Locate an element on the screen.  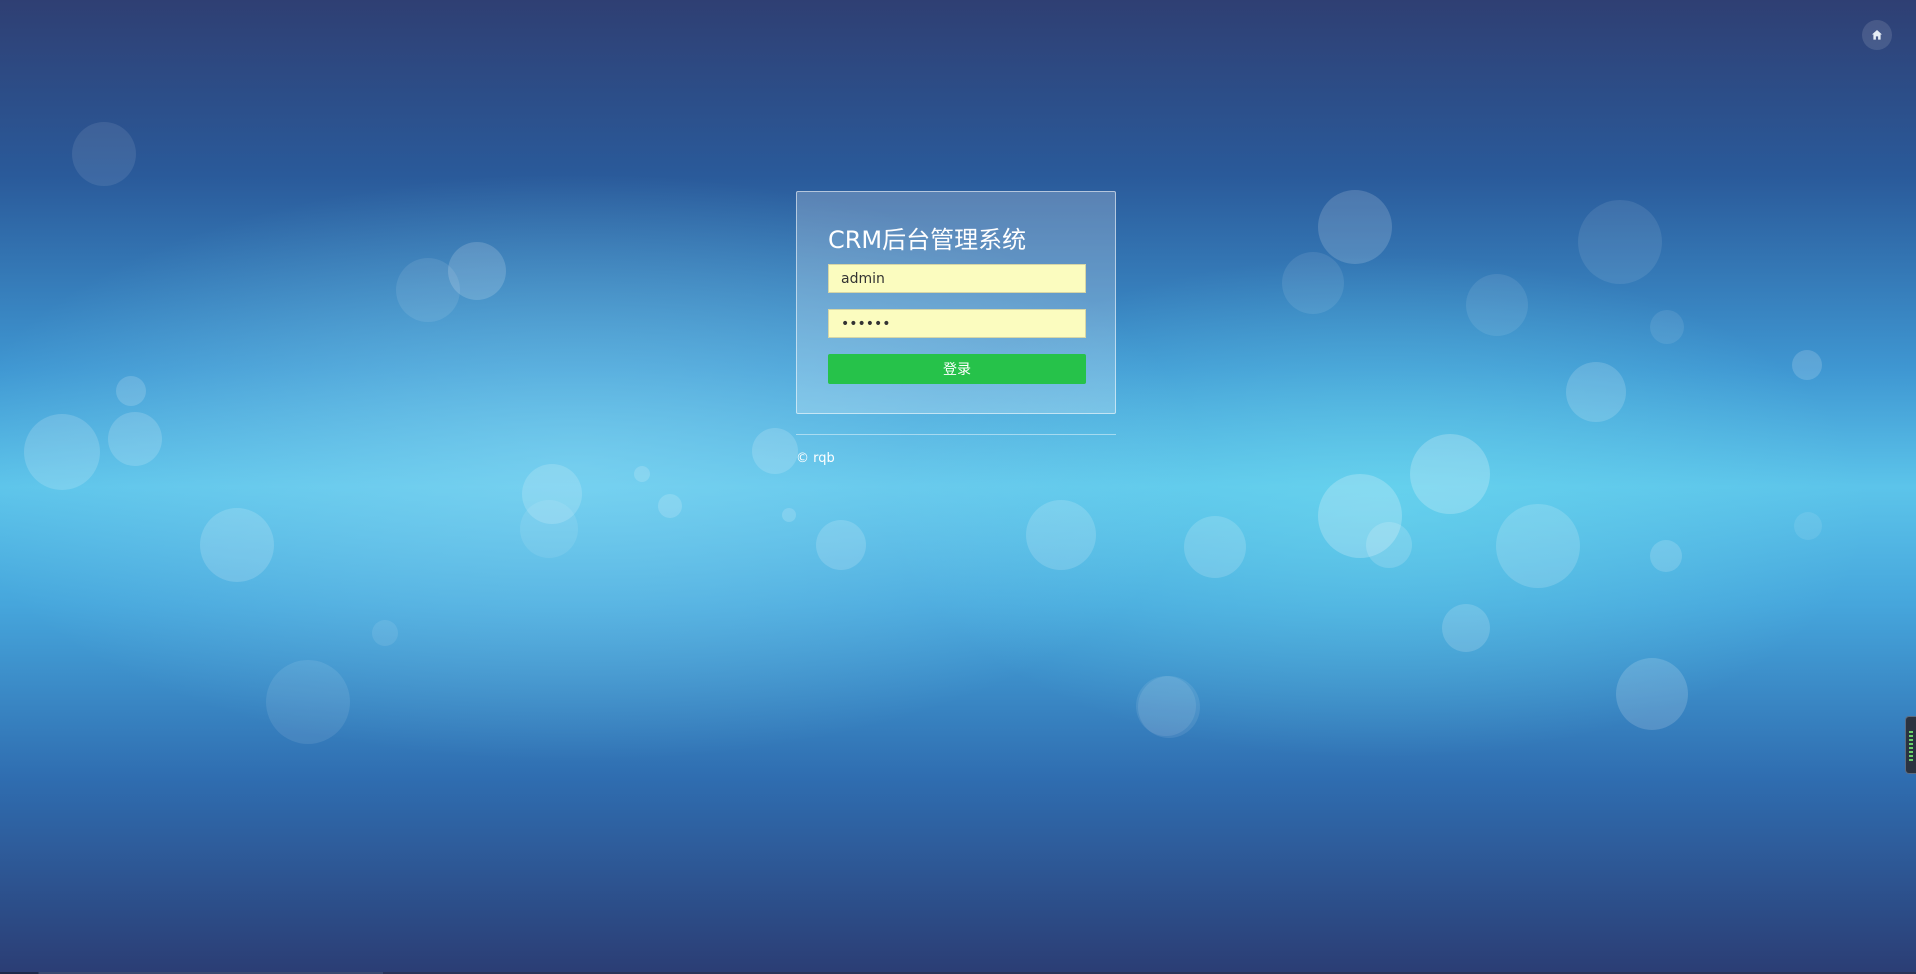
login-form: CRM后台管理系统 登录 is located at coordinates (956, 302).